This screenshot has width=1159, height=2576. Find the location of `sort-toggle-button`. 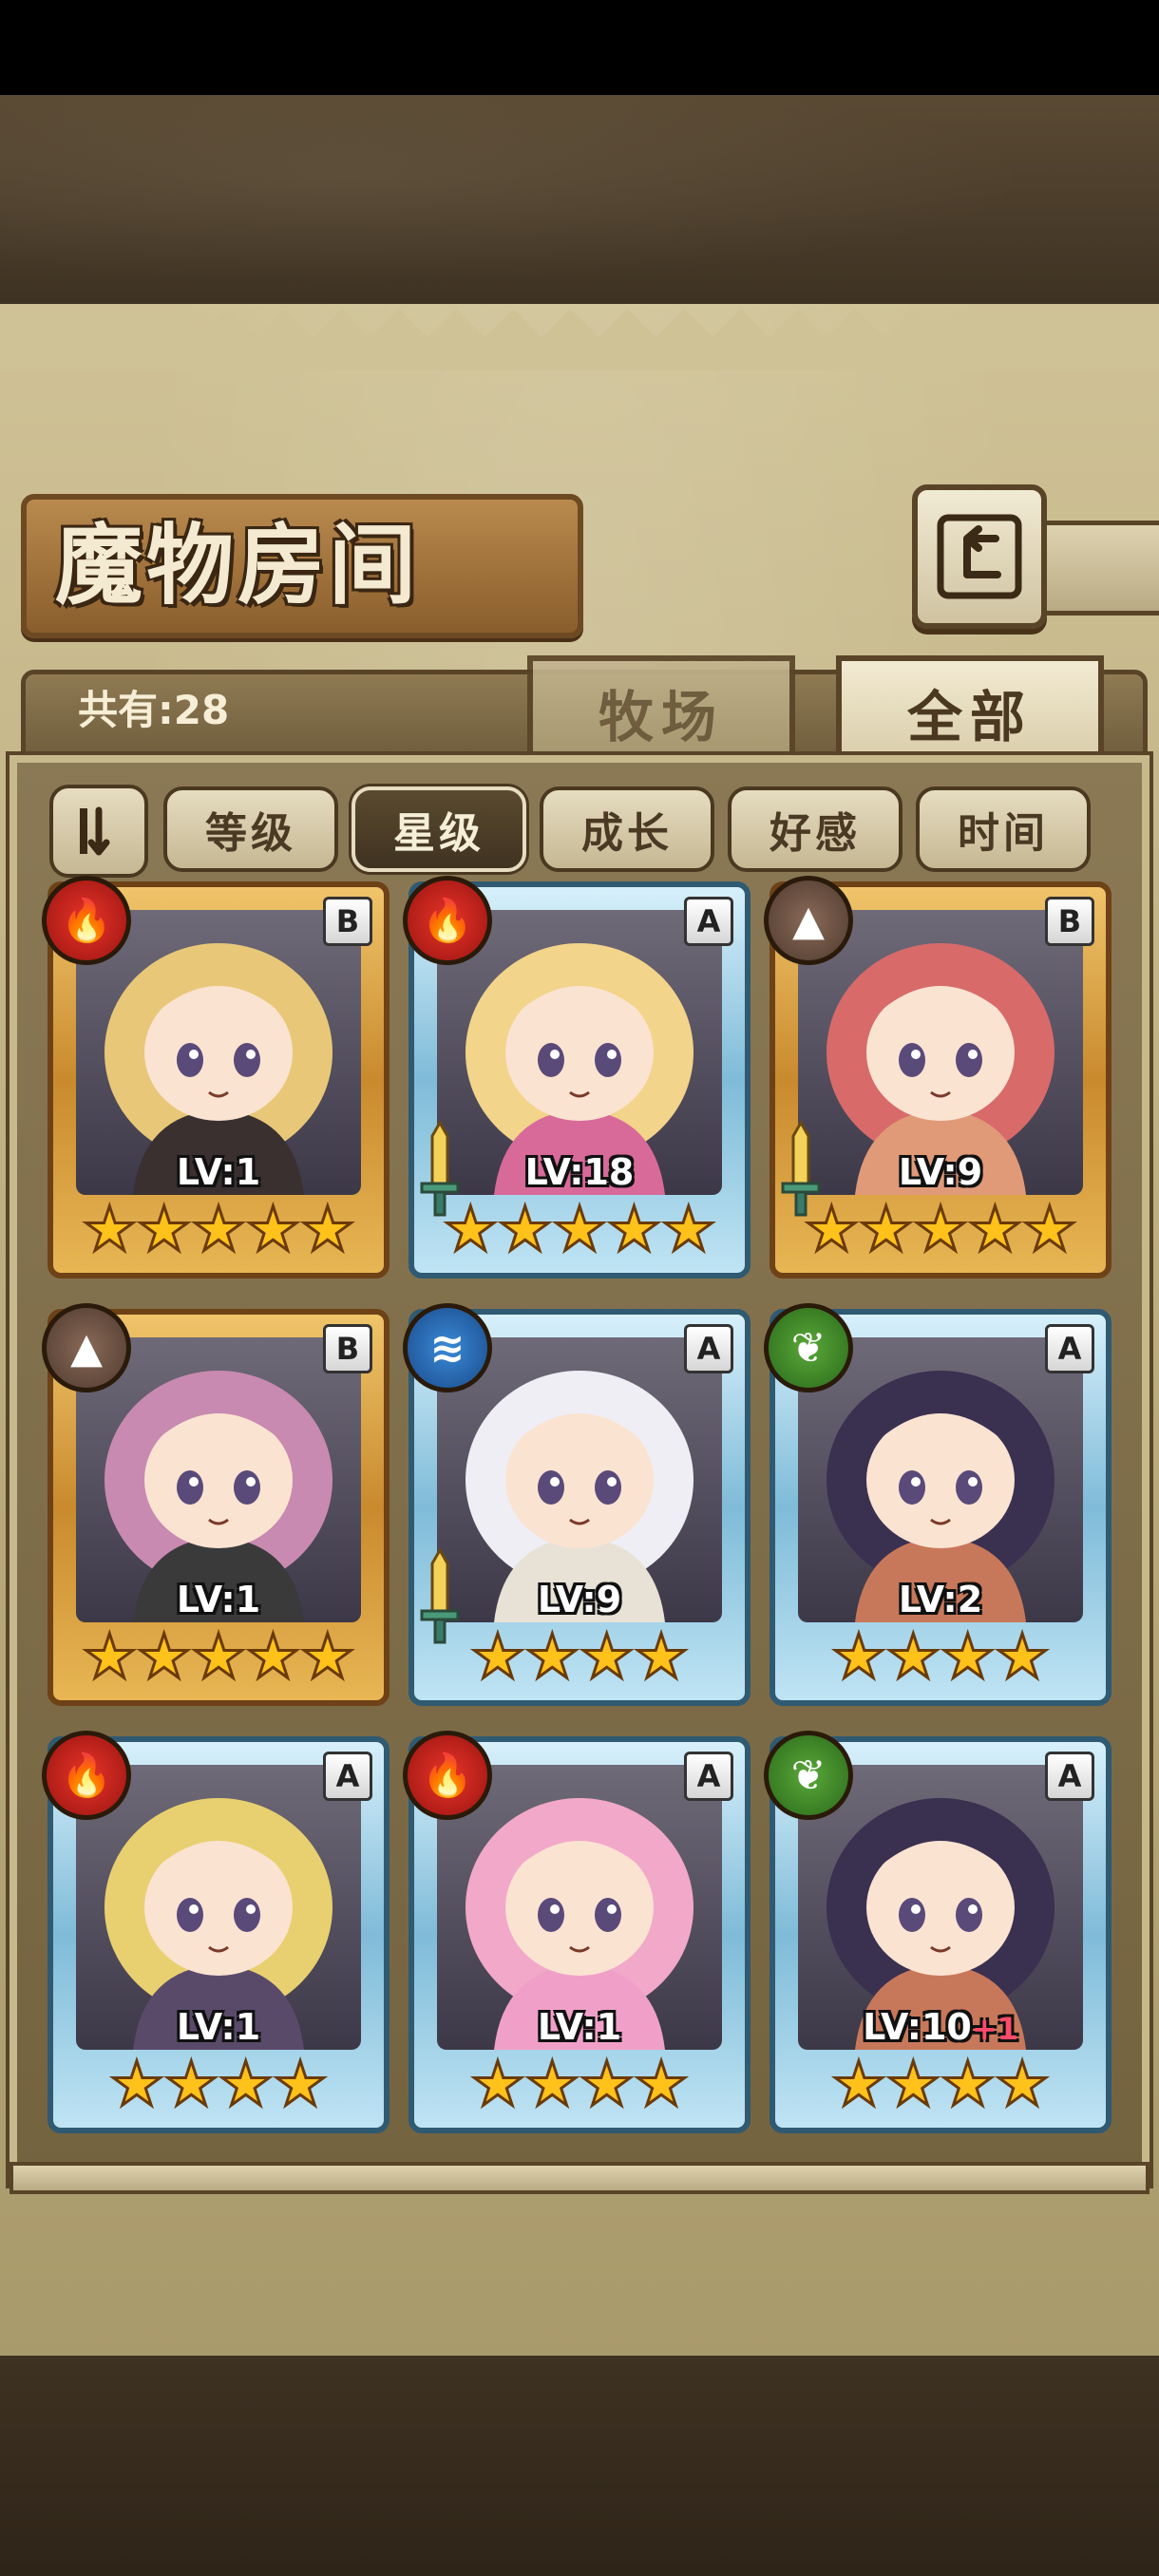

sort-toggle-button is located at coordinates (98, 831).